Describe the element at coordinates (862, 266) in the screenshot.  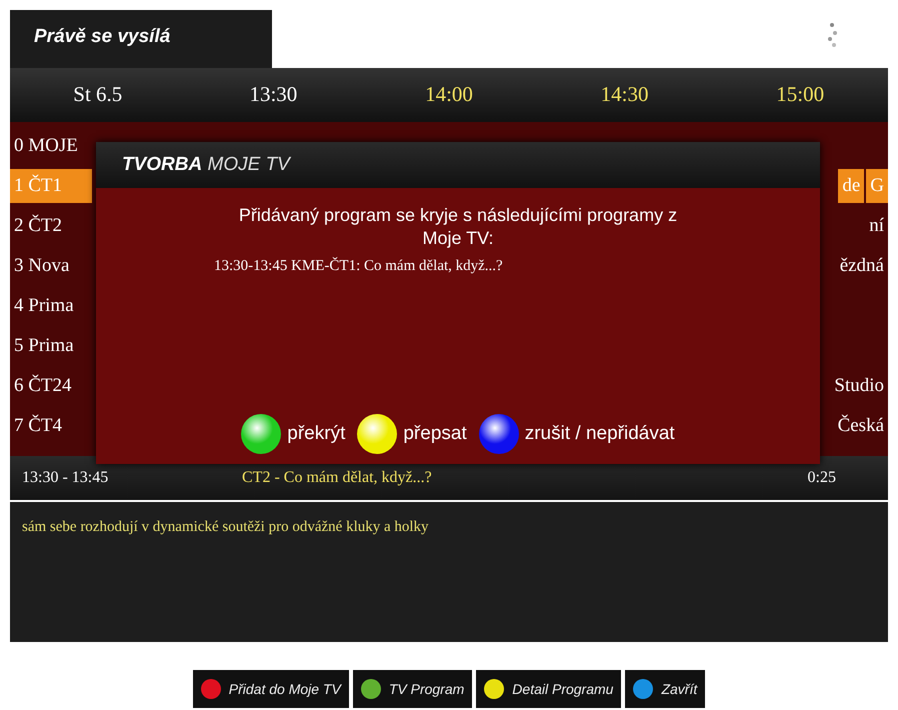
I see `program-cell: ězdná` at that location.